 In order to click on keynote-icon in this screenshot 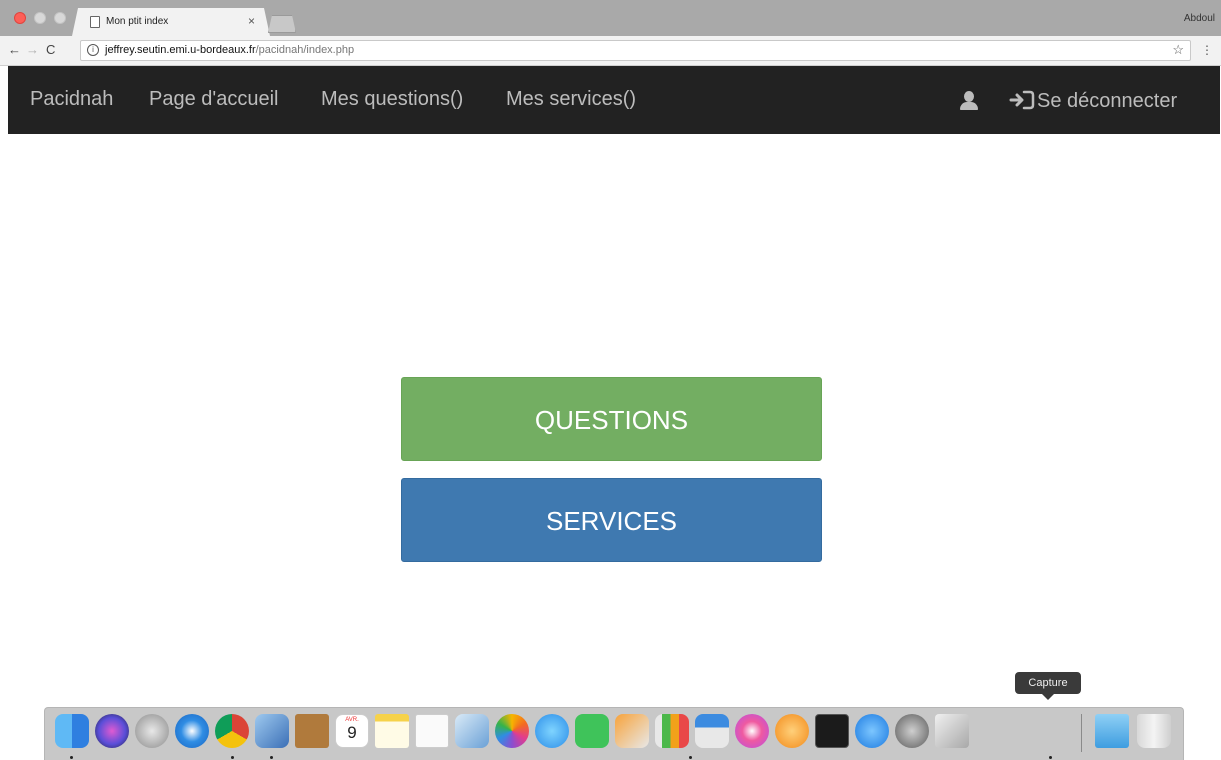, I will do `click(712, 731)`.